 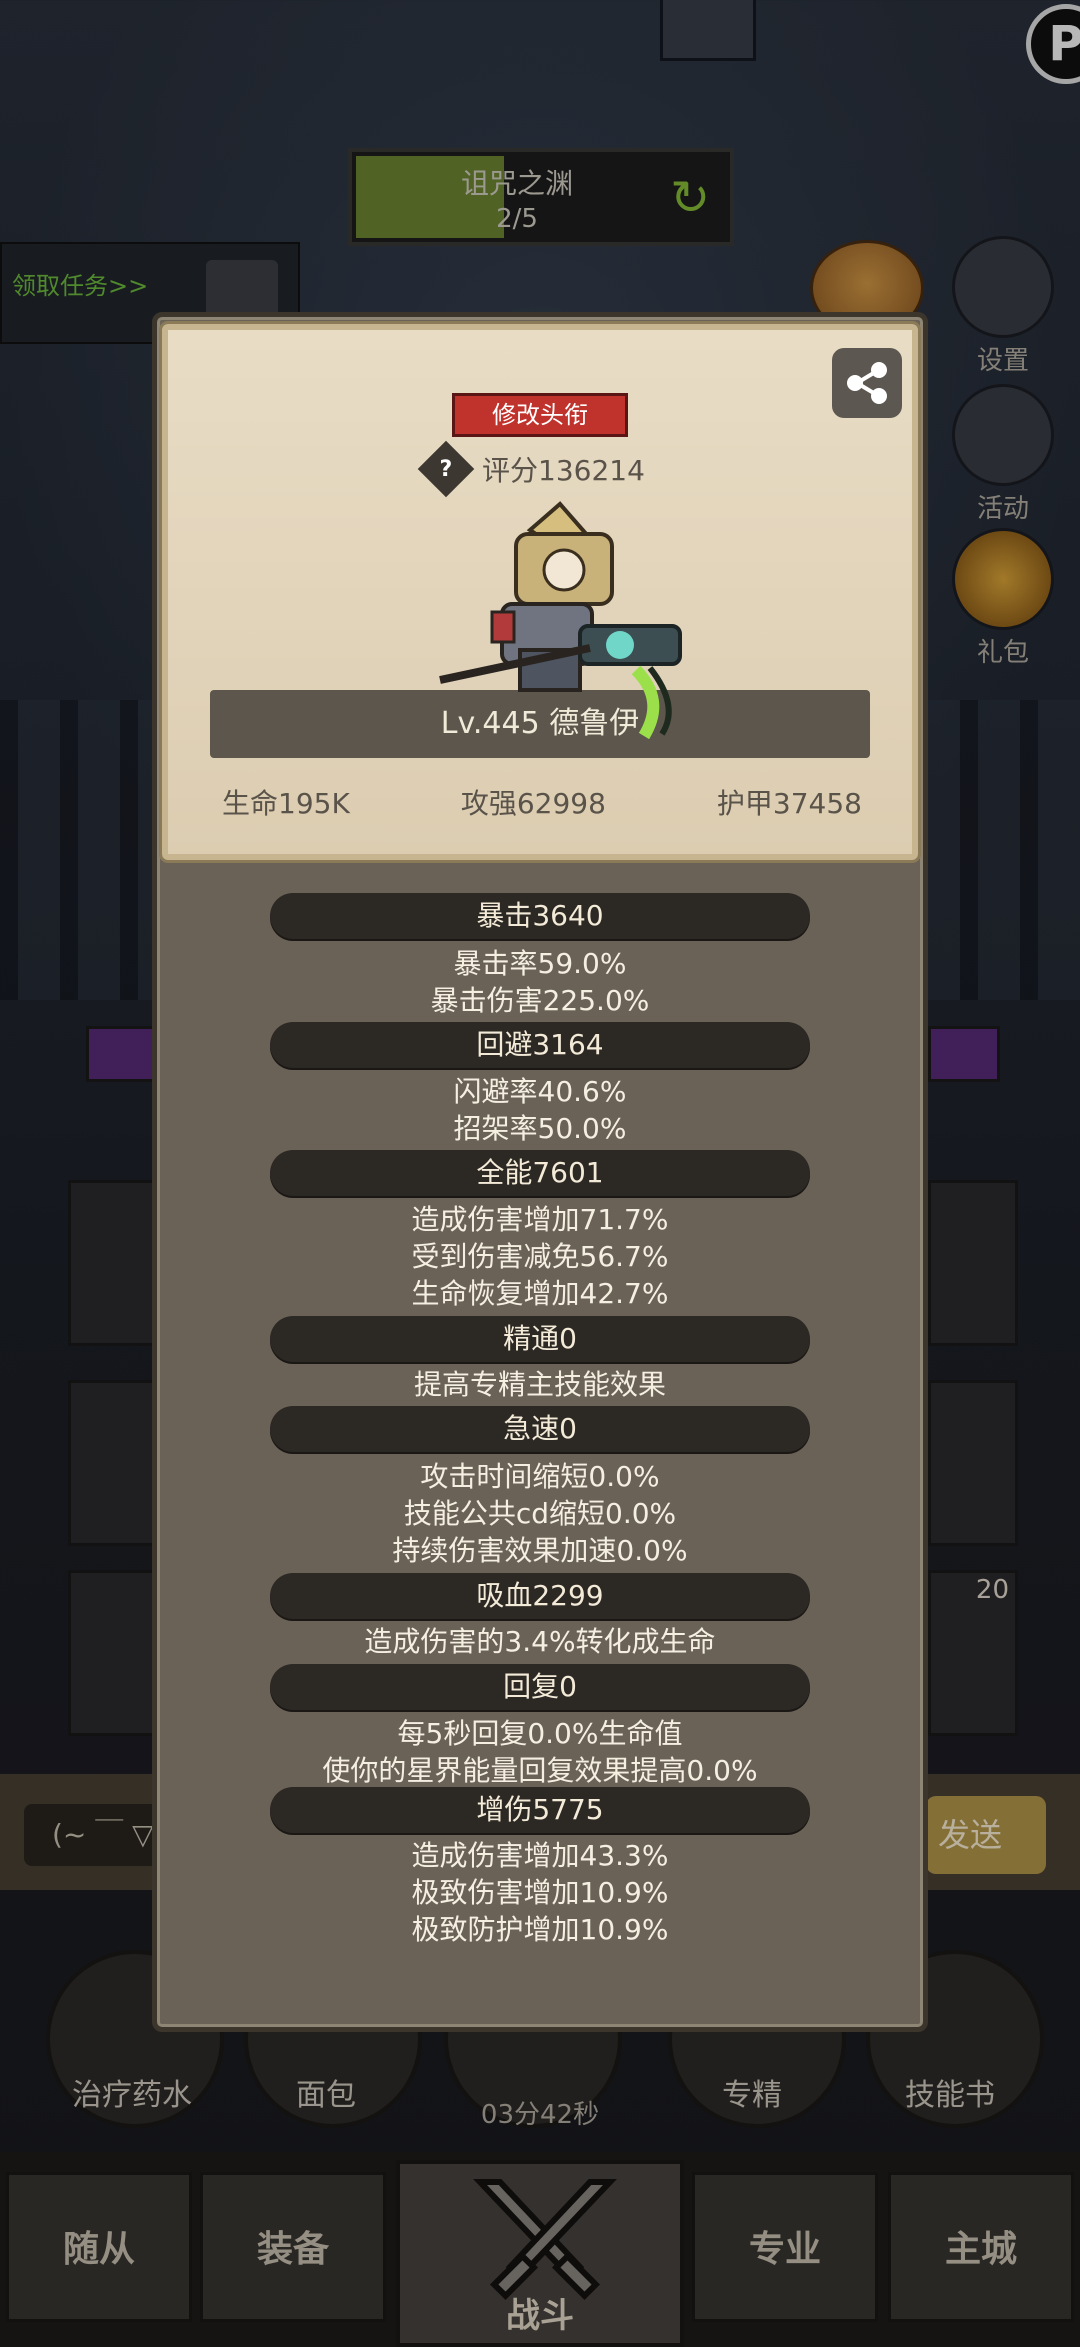 I want to click on score-row: ? 评分136214, so click(x=531, y=469).